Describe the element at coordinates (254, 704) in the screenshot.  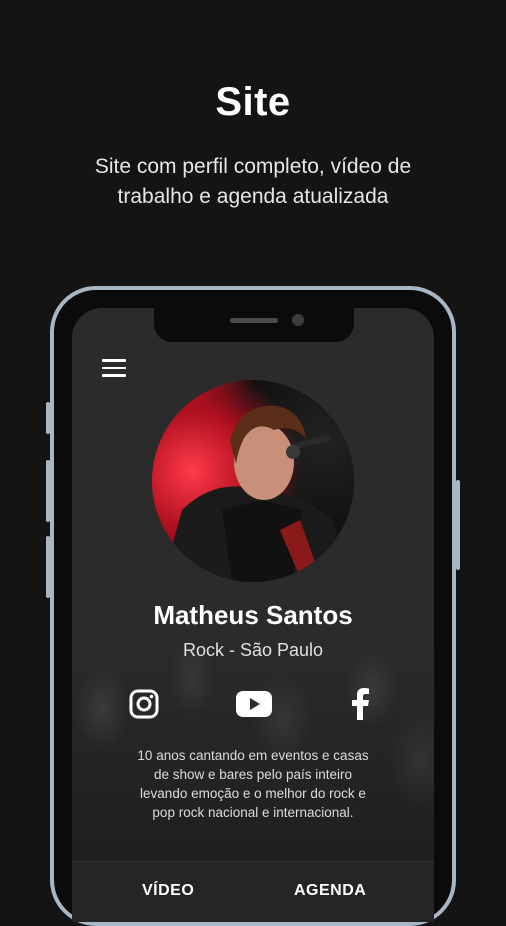
I see `youtube-icon` at that location.